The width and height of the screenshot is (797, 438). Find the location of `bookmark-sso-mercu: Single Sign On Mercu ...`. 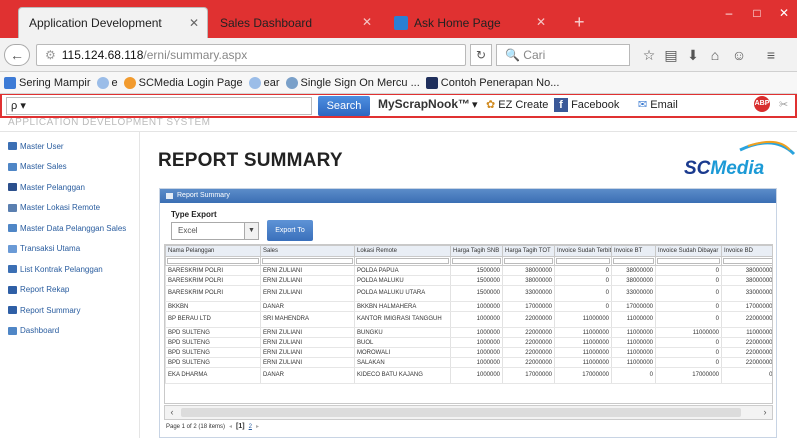

bookmark-sso-mercu: Single Sign On Mercu ... is located at coordinates (352, 82).